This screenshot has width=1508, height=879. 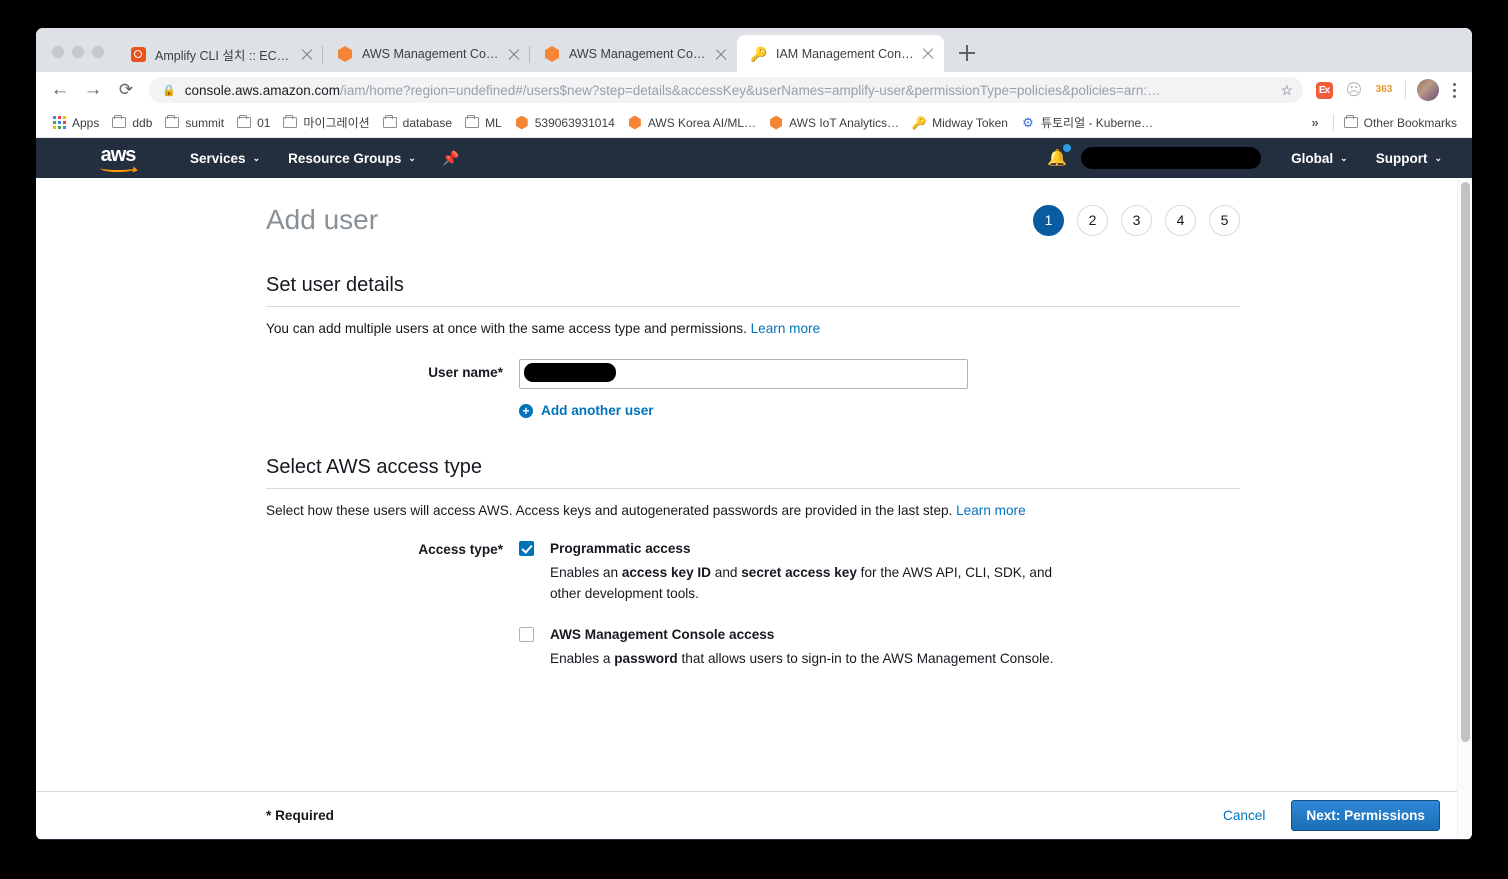 What do you see at coordinates (1465, 462) in the screenshot?
I see `scrollbar-thumb` at bounding box center [1465, 462].